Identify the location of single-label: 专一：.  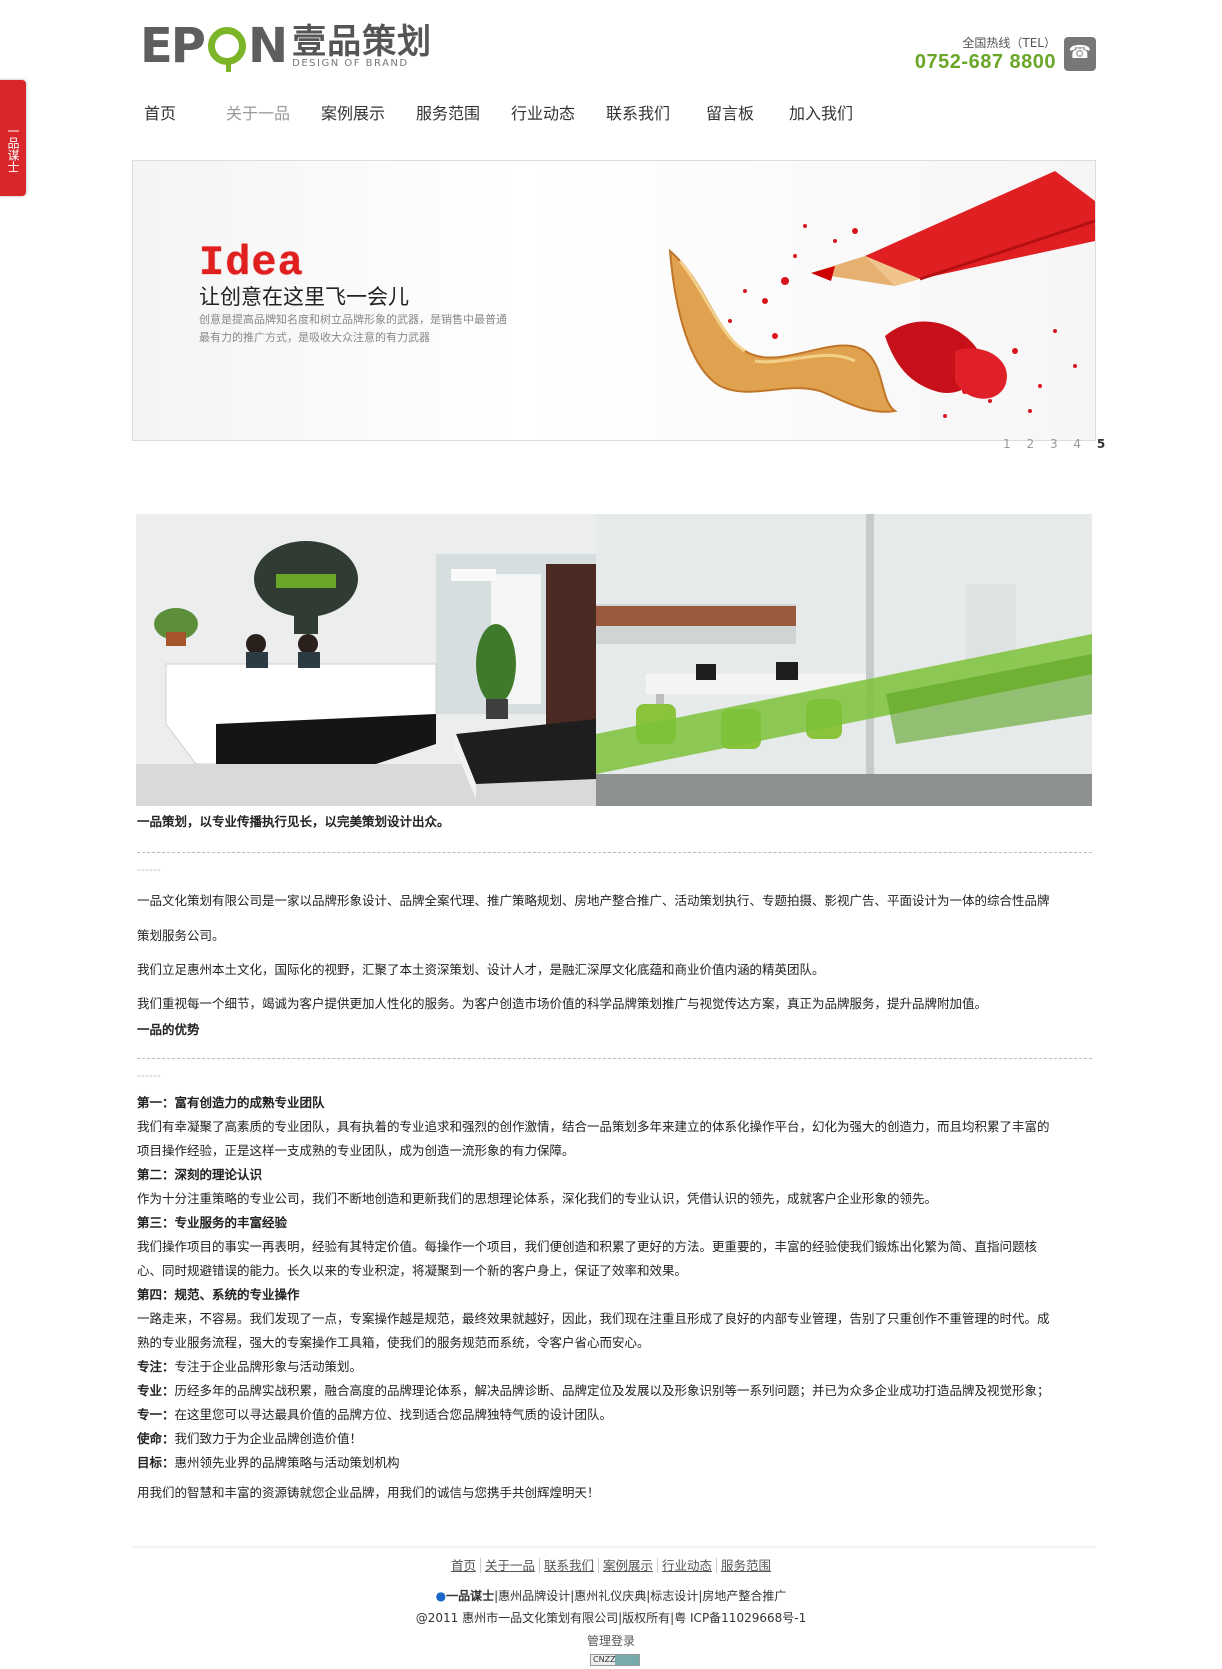
(156, 1414).